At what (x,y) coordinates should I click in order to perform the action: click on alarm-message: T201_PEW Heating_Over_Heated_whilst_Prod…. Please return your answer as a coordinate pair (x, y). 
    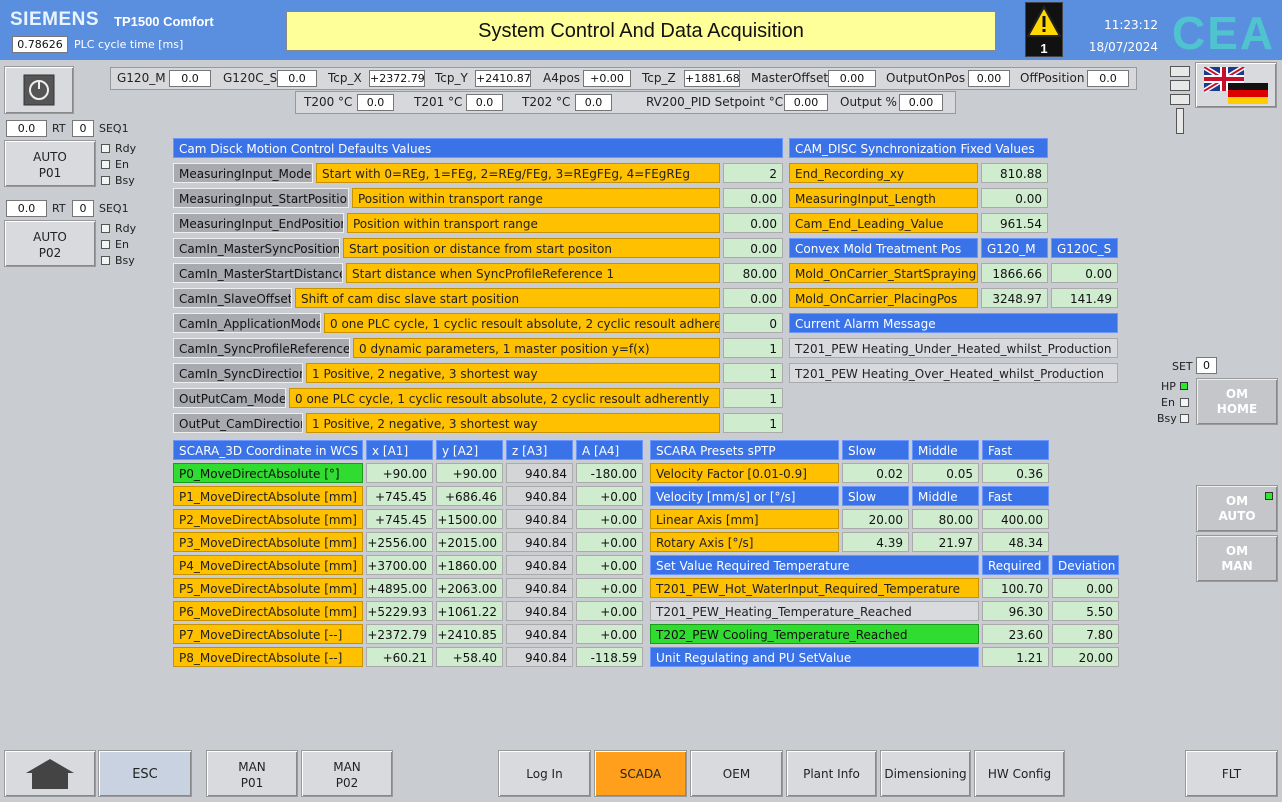
    Looking at the image, I should click on (953, 373).